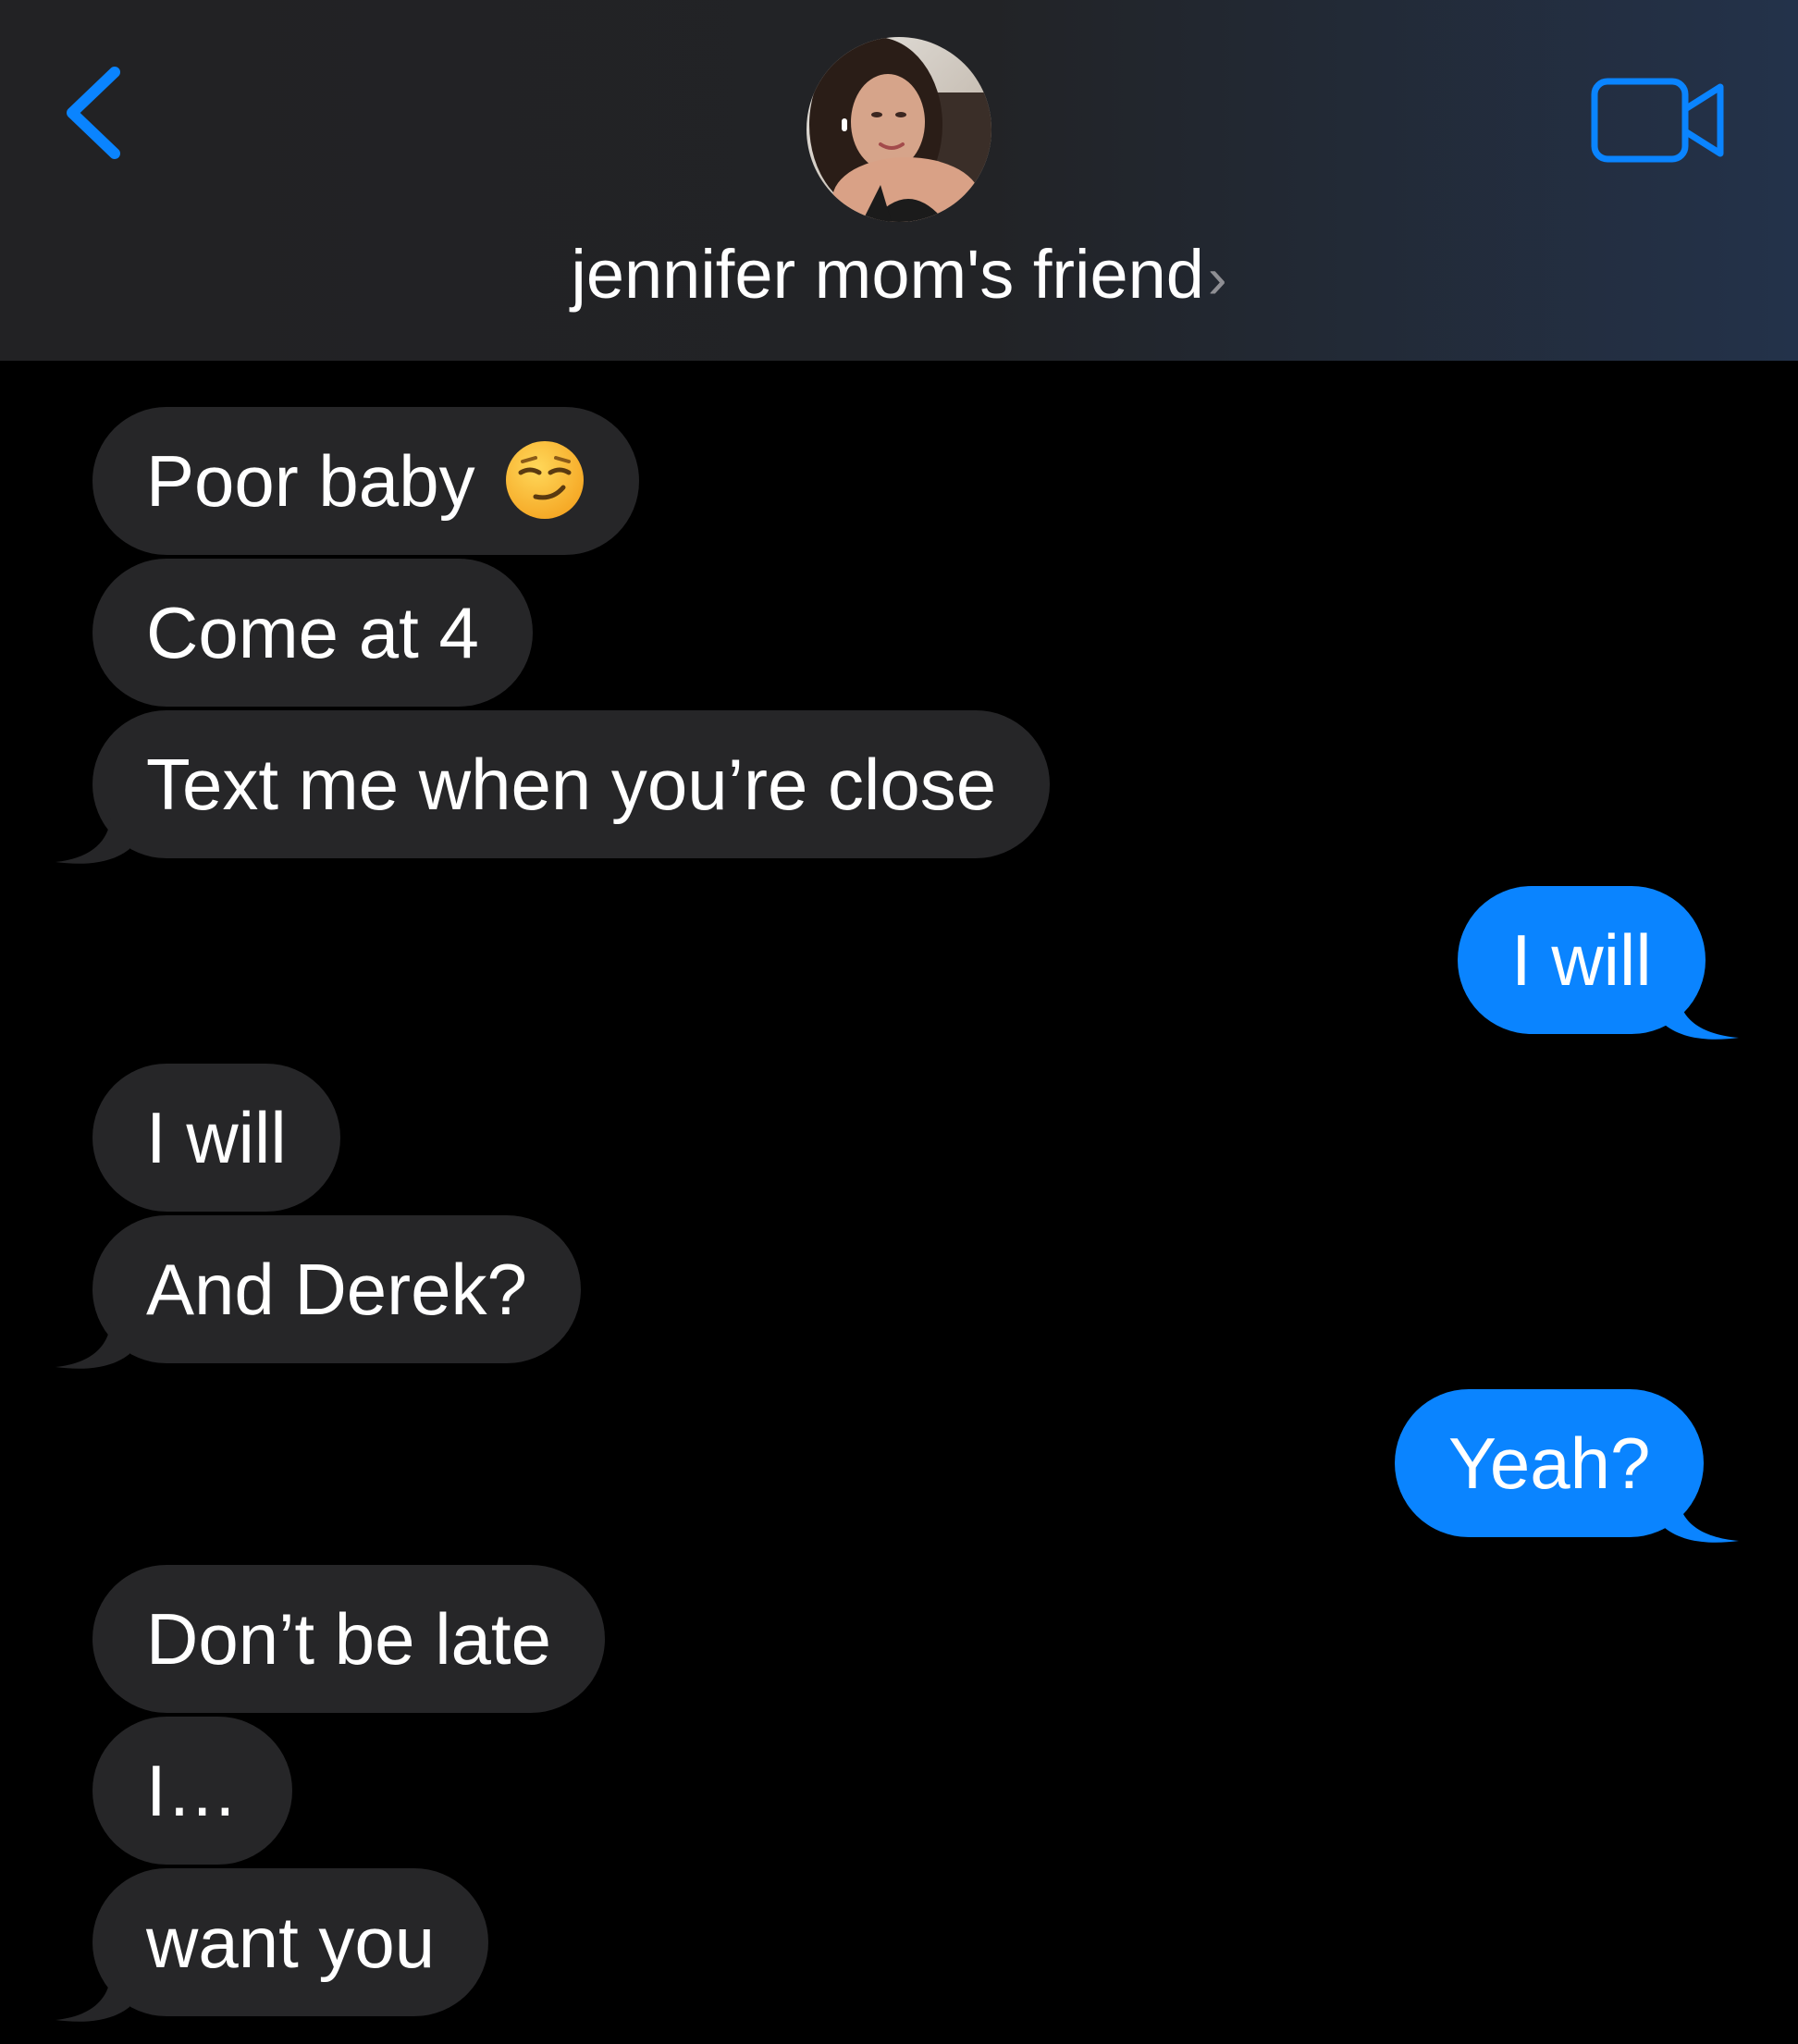  Describe the element at coordinates (1217, 279) in the screenshot. I see `chevron-right-icon: ›` at that location.